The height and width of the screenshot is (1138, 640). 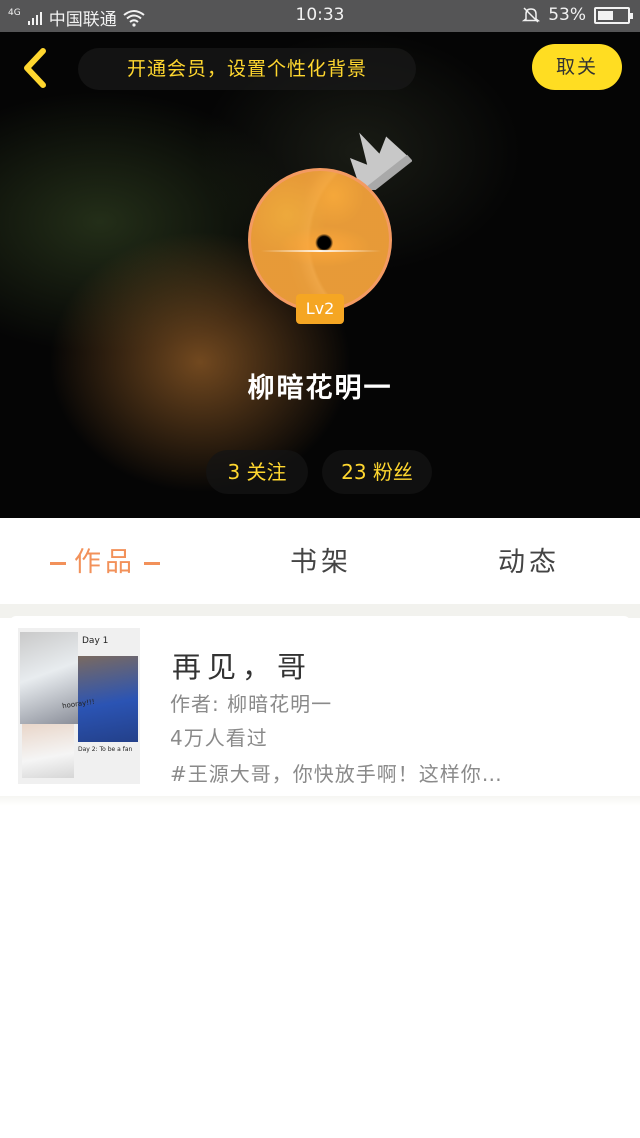 What do you see at coordinates (242, 665) in the screenshot?
I see `work-title: 再见，哥` at bounding box center [242, 665].